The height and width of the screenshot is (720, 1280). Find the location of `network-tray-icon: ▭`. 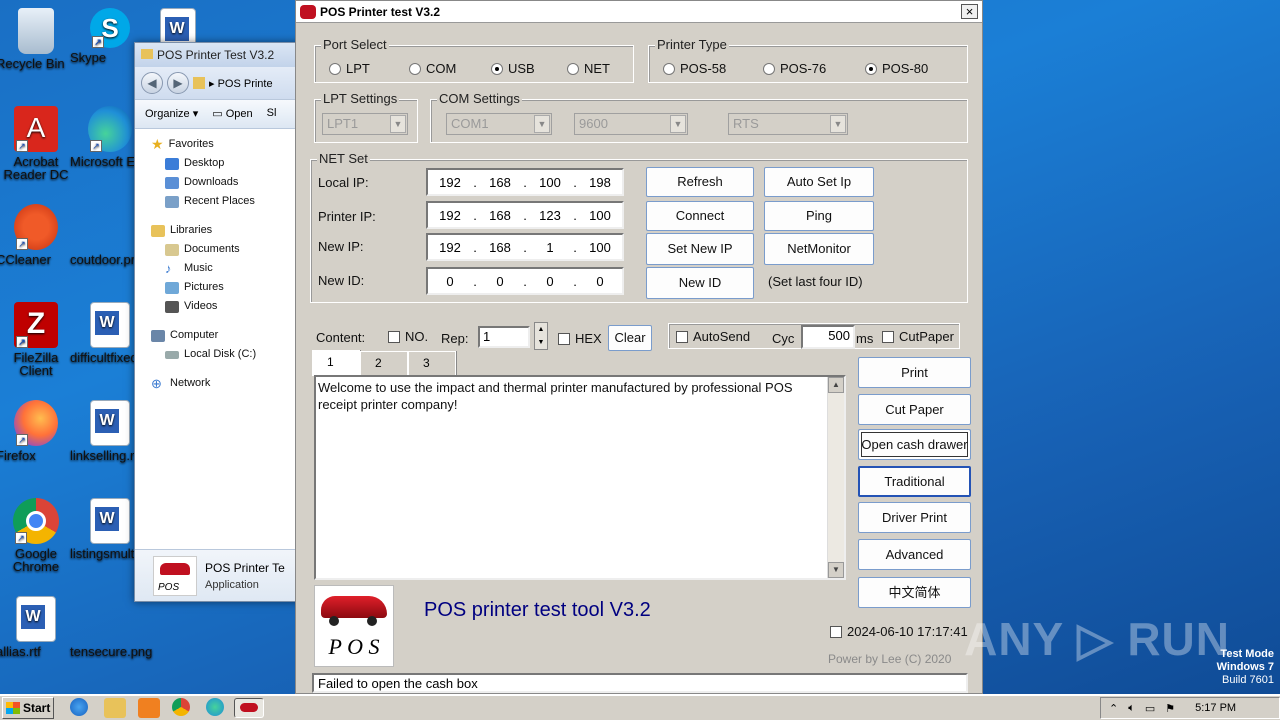

network-tray-icon: ▭ is located at coordinates (1150, 708).